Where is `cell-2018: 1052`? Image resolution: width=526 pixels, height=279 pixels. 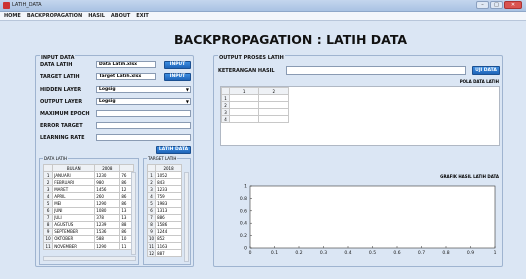 cell-2018: 1052 is located at coordinates (168, 175).